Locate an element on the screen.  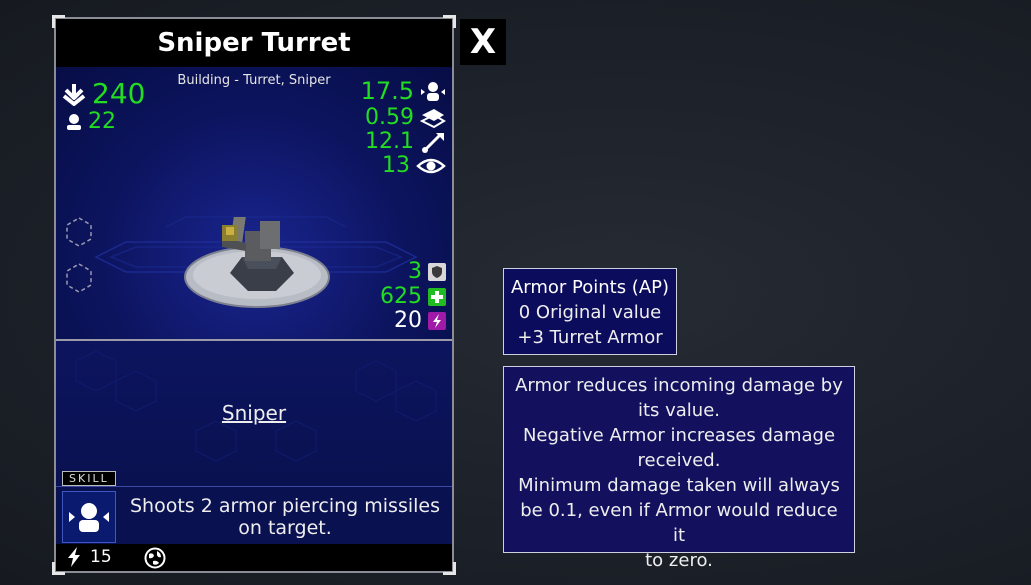
range-stat: 12.1 is located at coordinates (405, 141).